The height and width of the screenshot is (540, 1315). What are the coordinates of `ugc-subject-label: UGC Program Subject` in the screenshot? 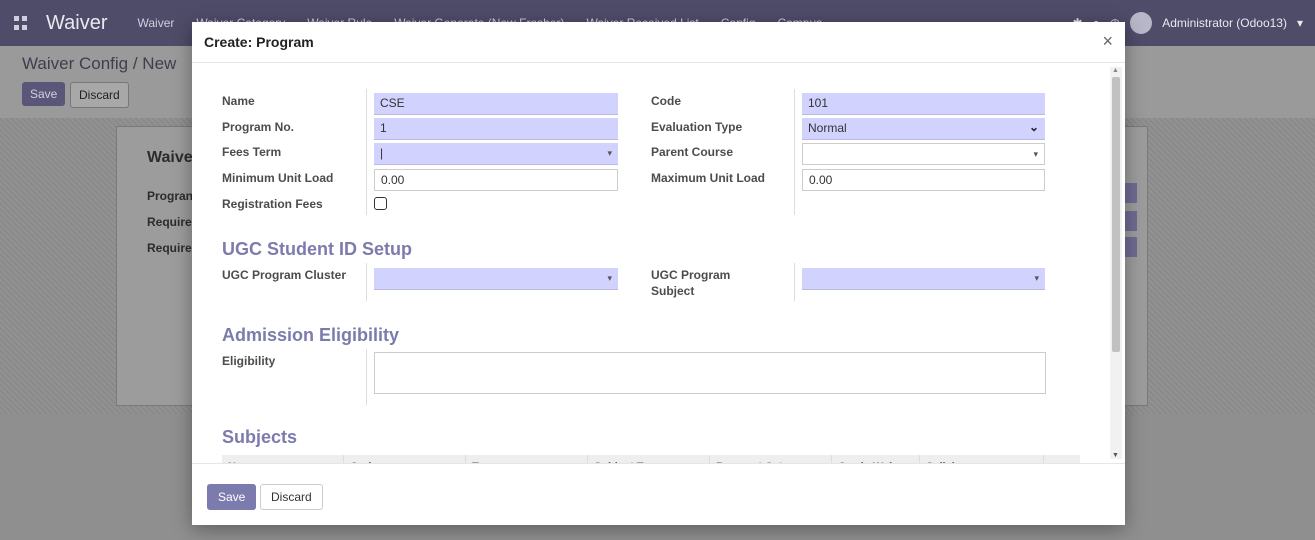 It's located at (690, 283).